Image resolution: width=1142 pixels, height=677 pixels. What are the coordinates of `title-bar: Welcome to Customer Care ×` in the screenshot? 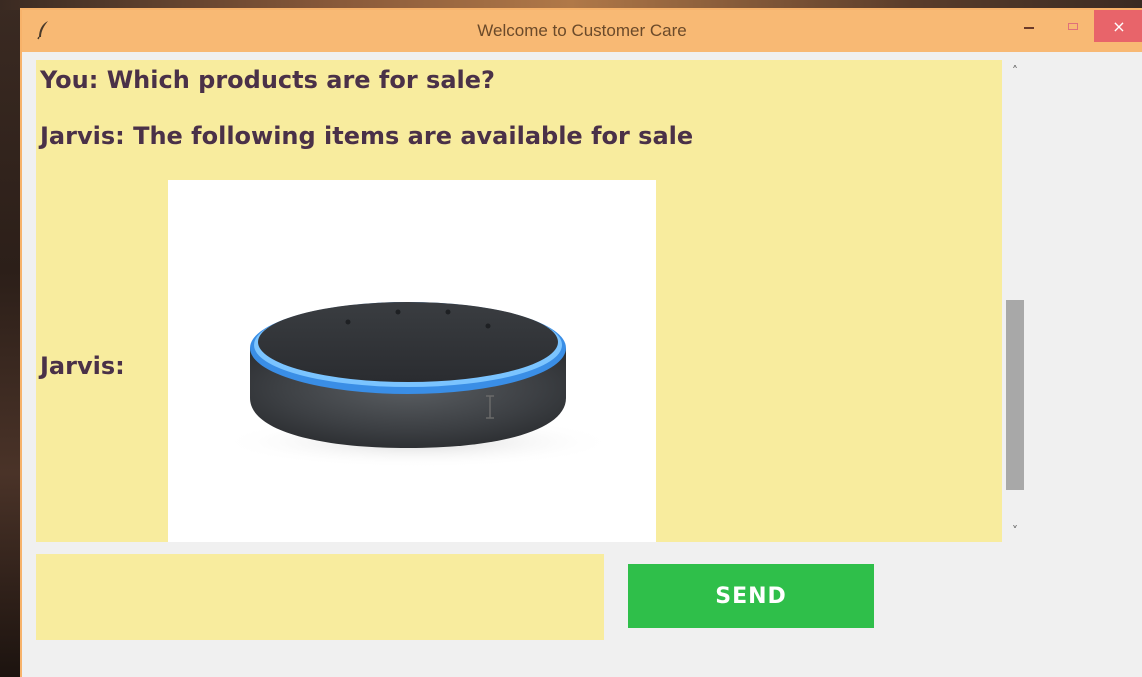 It's located at (582, 31).